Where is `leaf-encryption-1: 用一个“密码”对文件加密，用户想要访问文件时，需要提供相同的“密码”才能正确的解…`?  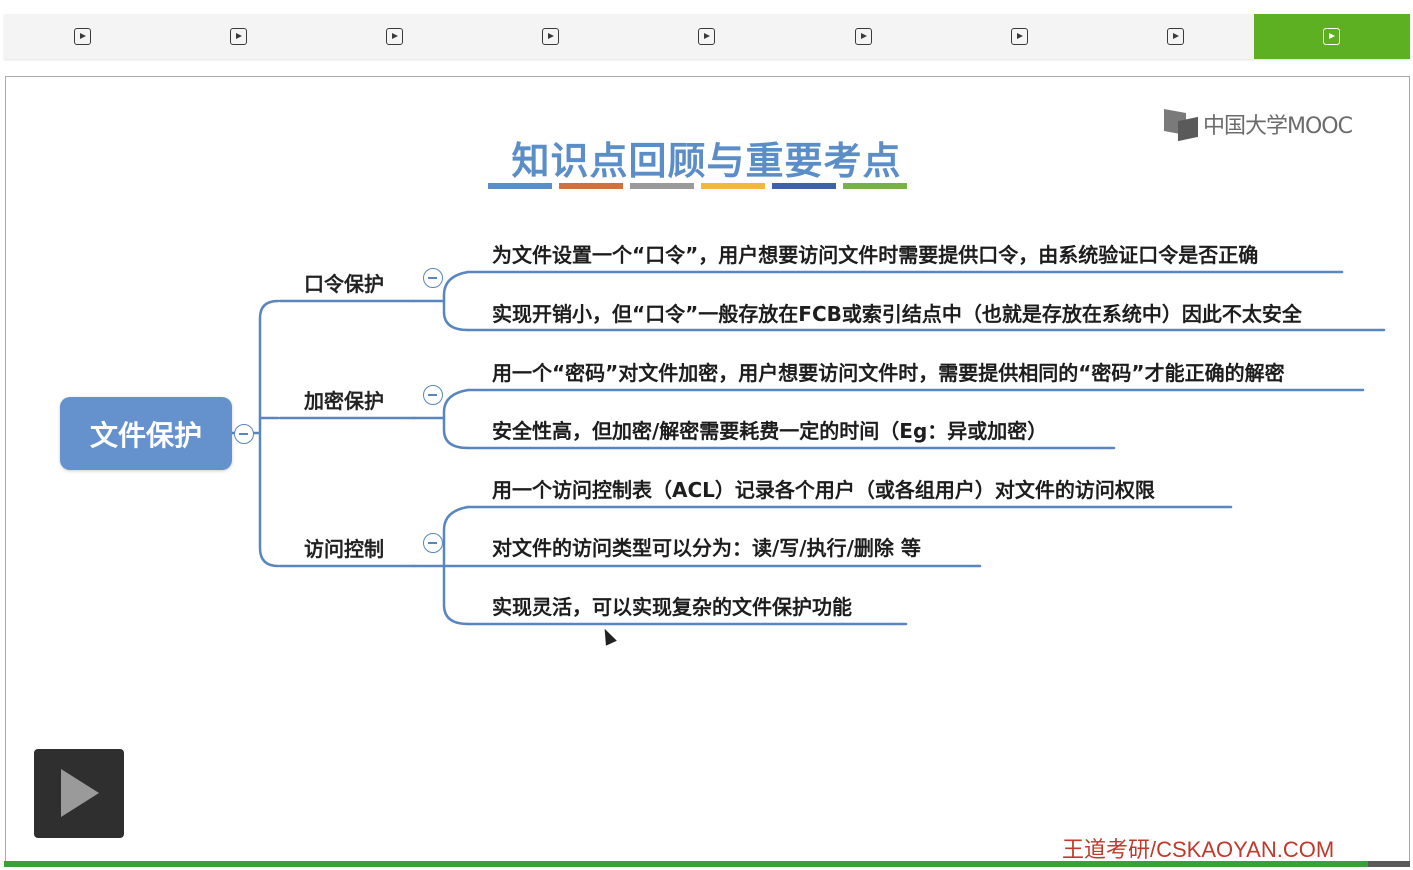
leaf-encryption-1: 用一个“密码”对文件加密，用户想要访问文件时，需要提供相同的“密码”才能正确的解… is located at coordinates (888, 371).